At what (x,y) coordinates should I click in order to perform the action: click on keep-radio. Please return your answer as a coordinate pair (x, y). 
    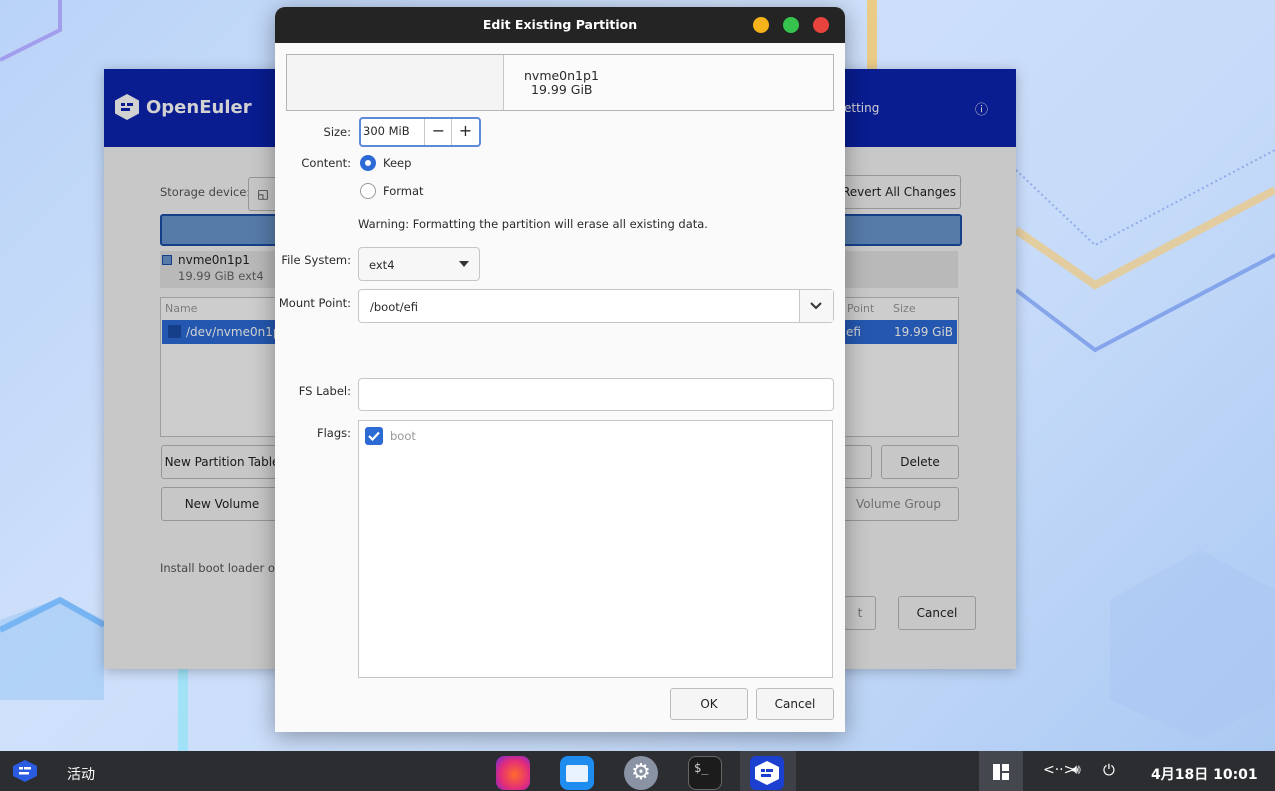
    Looking at the image, I should click on (368, 163).